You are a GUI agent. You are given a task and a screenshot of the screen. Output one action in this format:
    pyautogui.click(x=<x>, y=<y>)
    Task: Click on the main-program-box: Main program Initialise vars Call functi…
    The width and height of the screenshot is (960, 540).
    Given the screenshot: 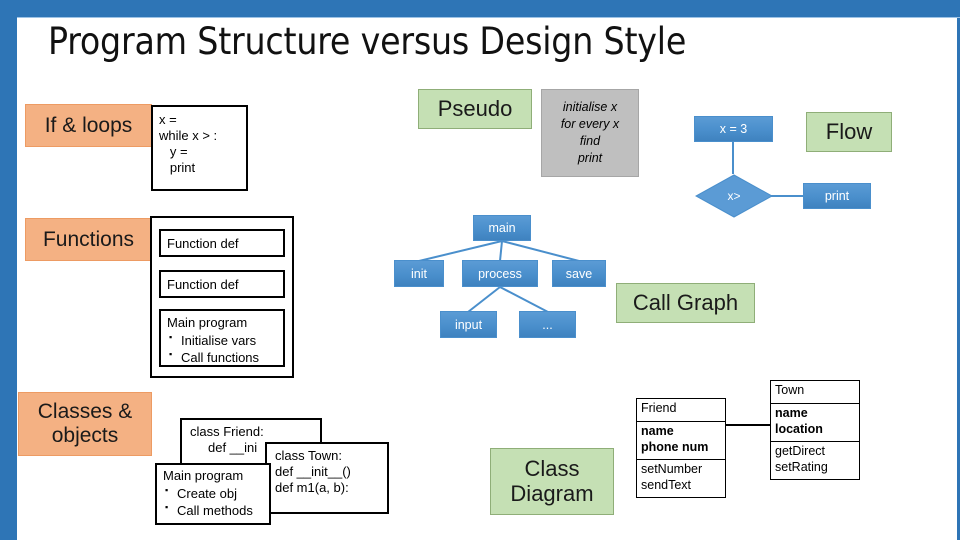 What is the action you would take?
    pyautogui.click(x=222, y=338)
    